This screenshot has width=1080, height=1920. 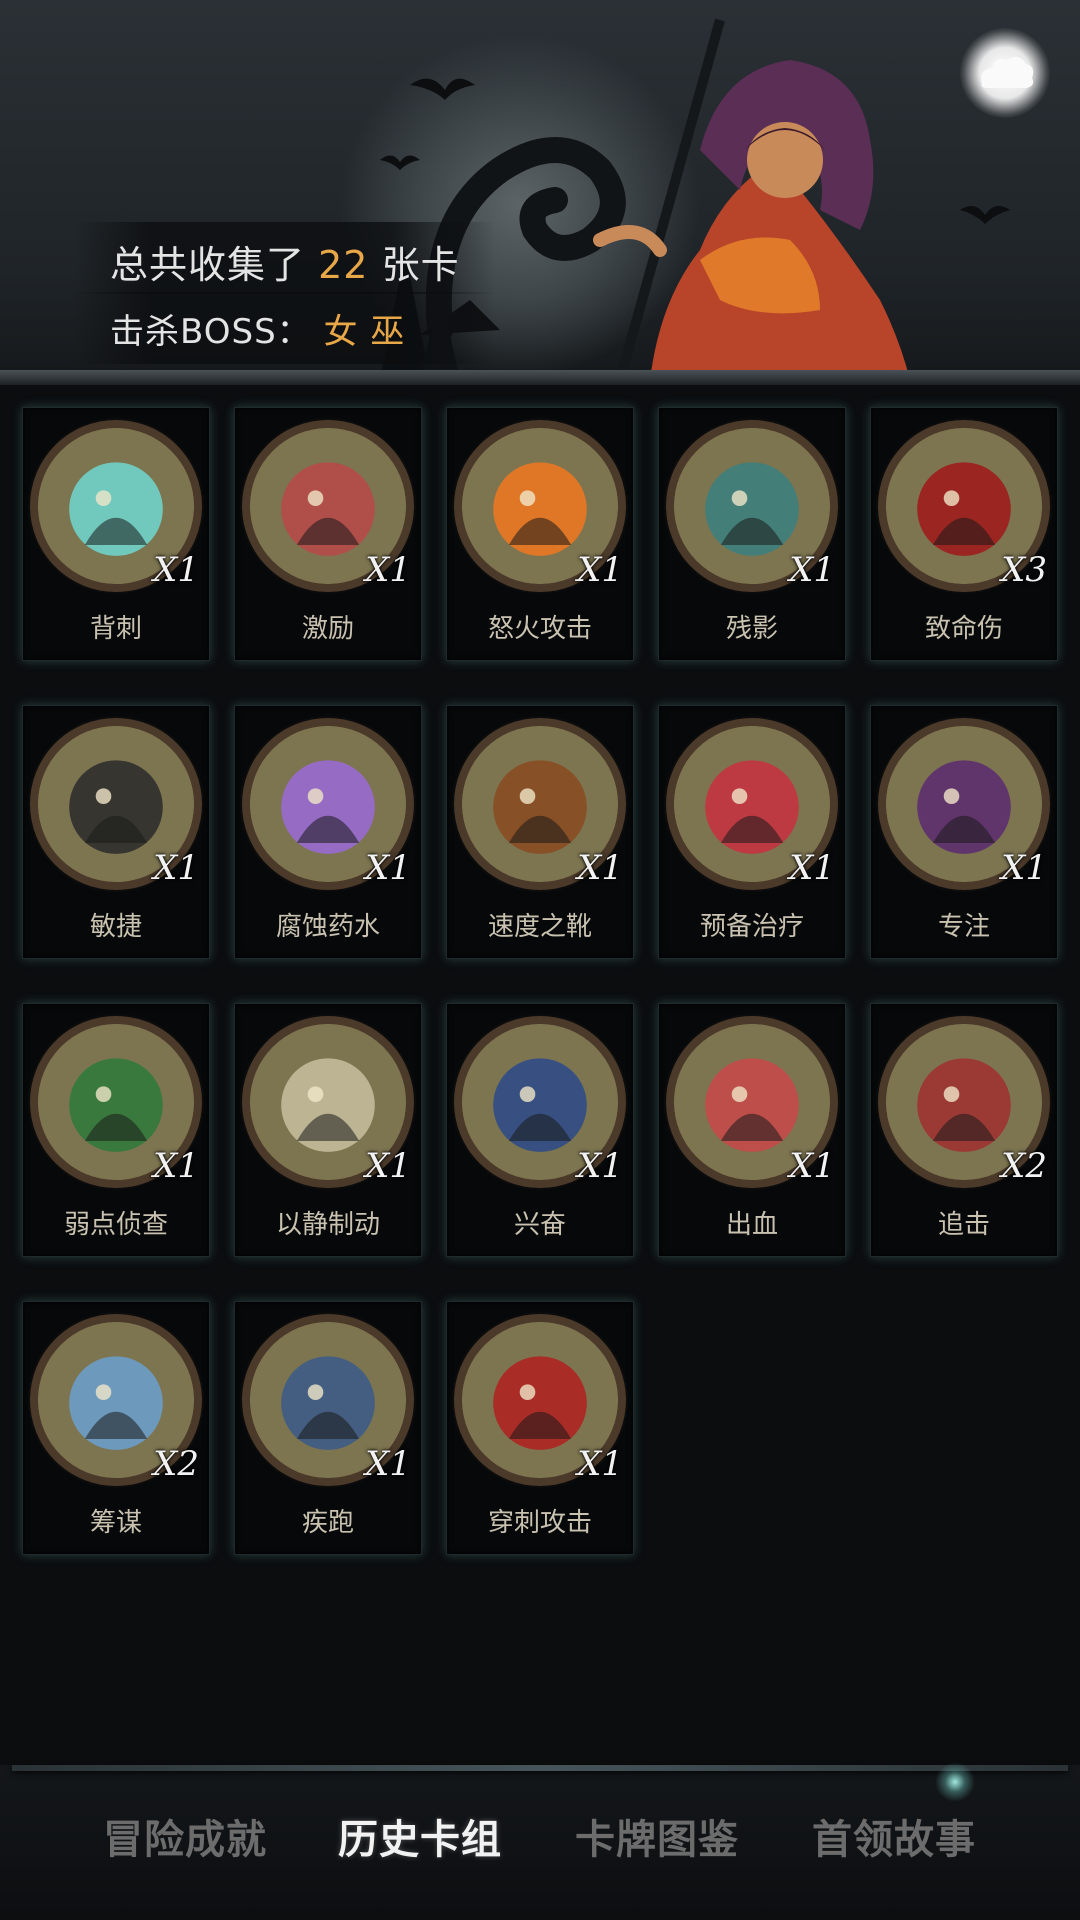 What do you see at coordinates (964, 832) in the screenshot?
I see `card-item: X1 专注` at bounding box center [964, 832].